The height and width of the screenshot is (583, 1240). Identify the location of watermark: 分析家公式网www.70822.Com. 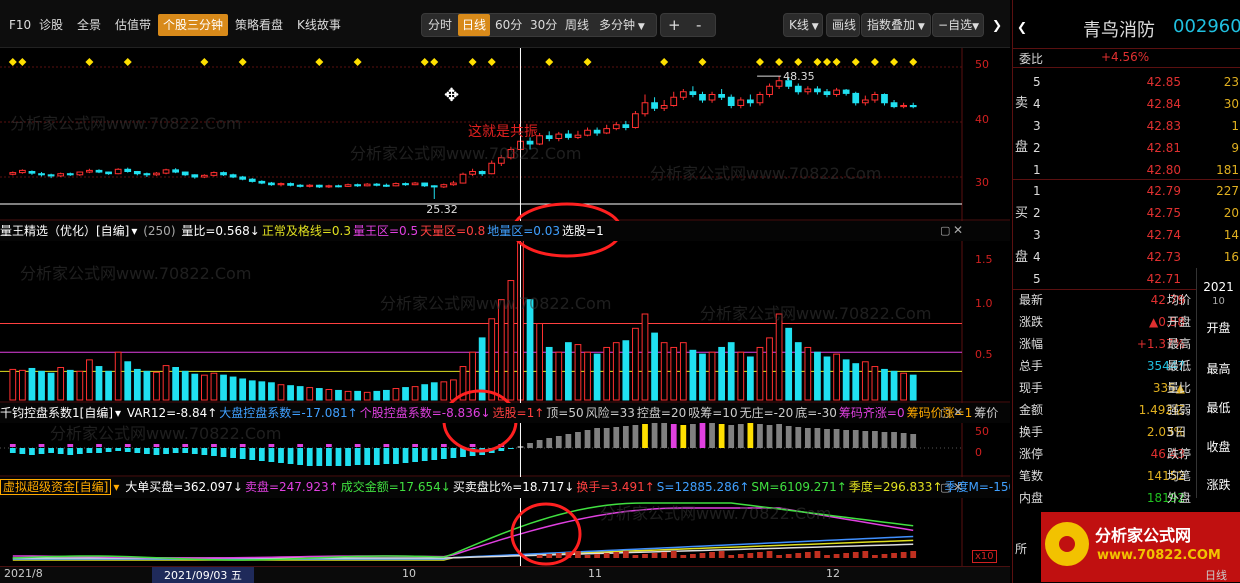
(816, 313).